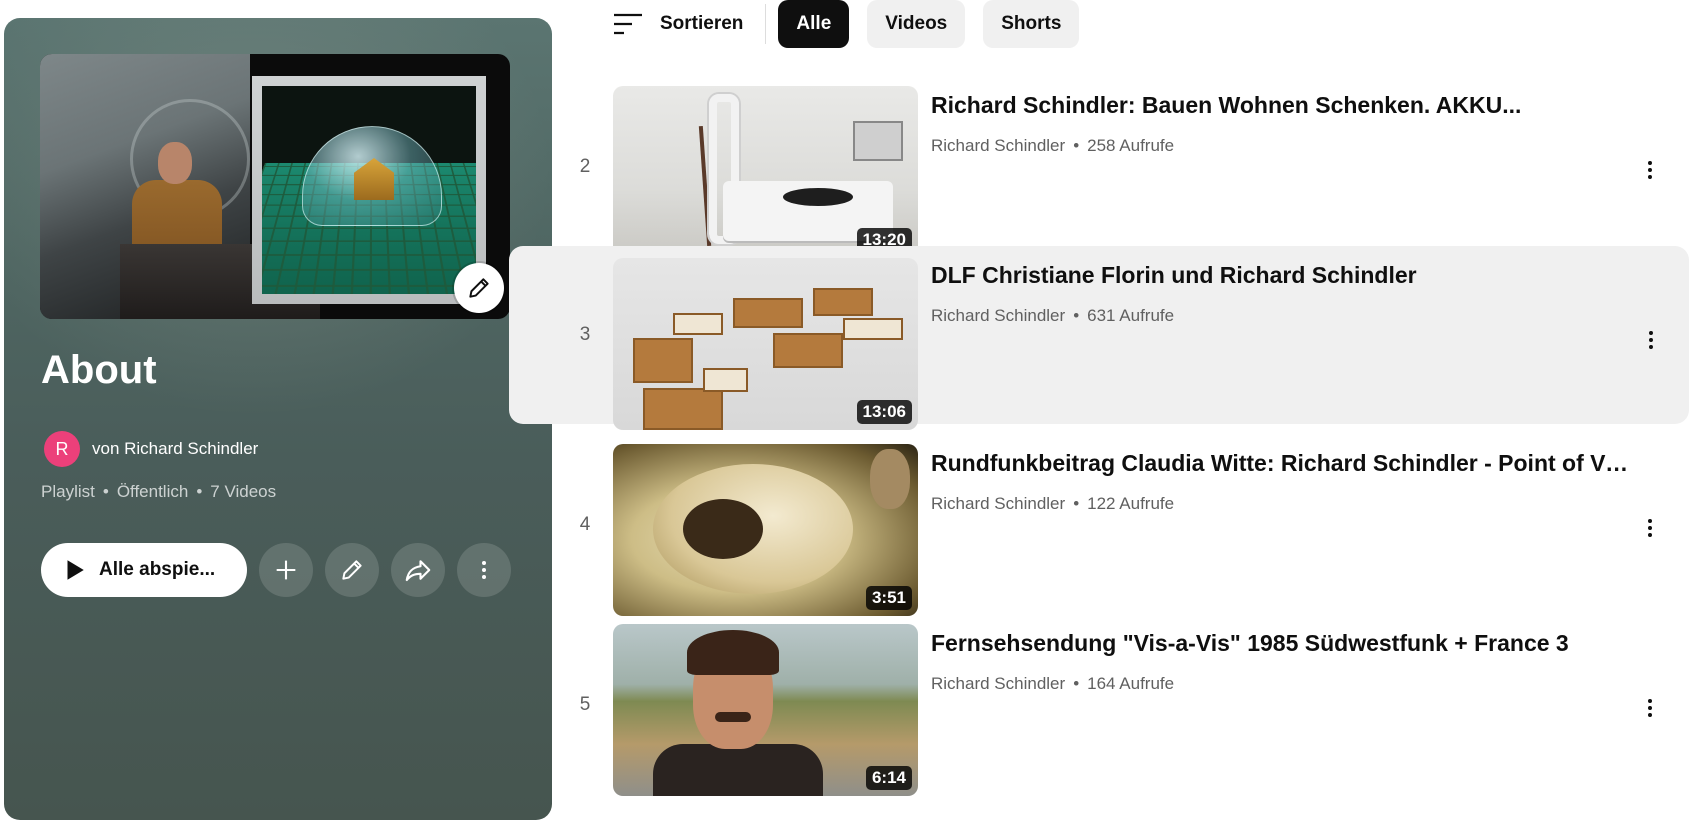  I want to click on thumbnail-screen, so click(369, 190).